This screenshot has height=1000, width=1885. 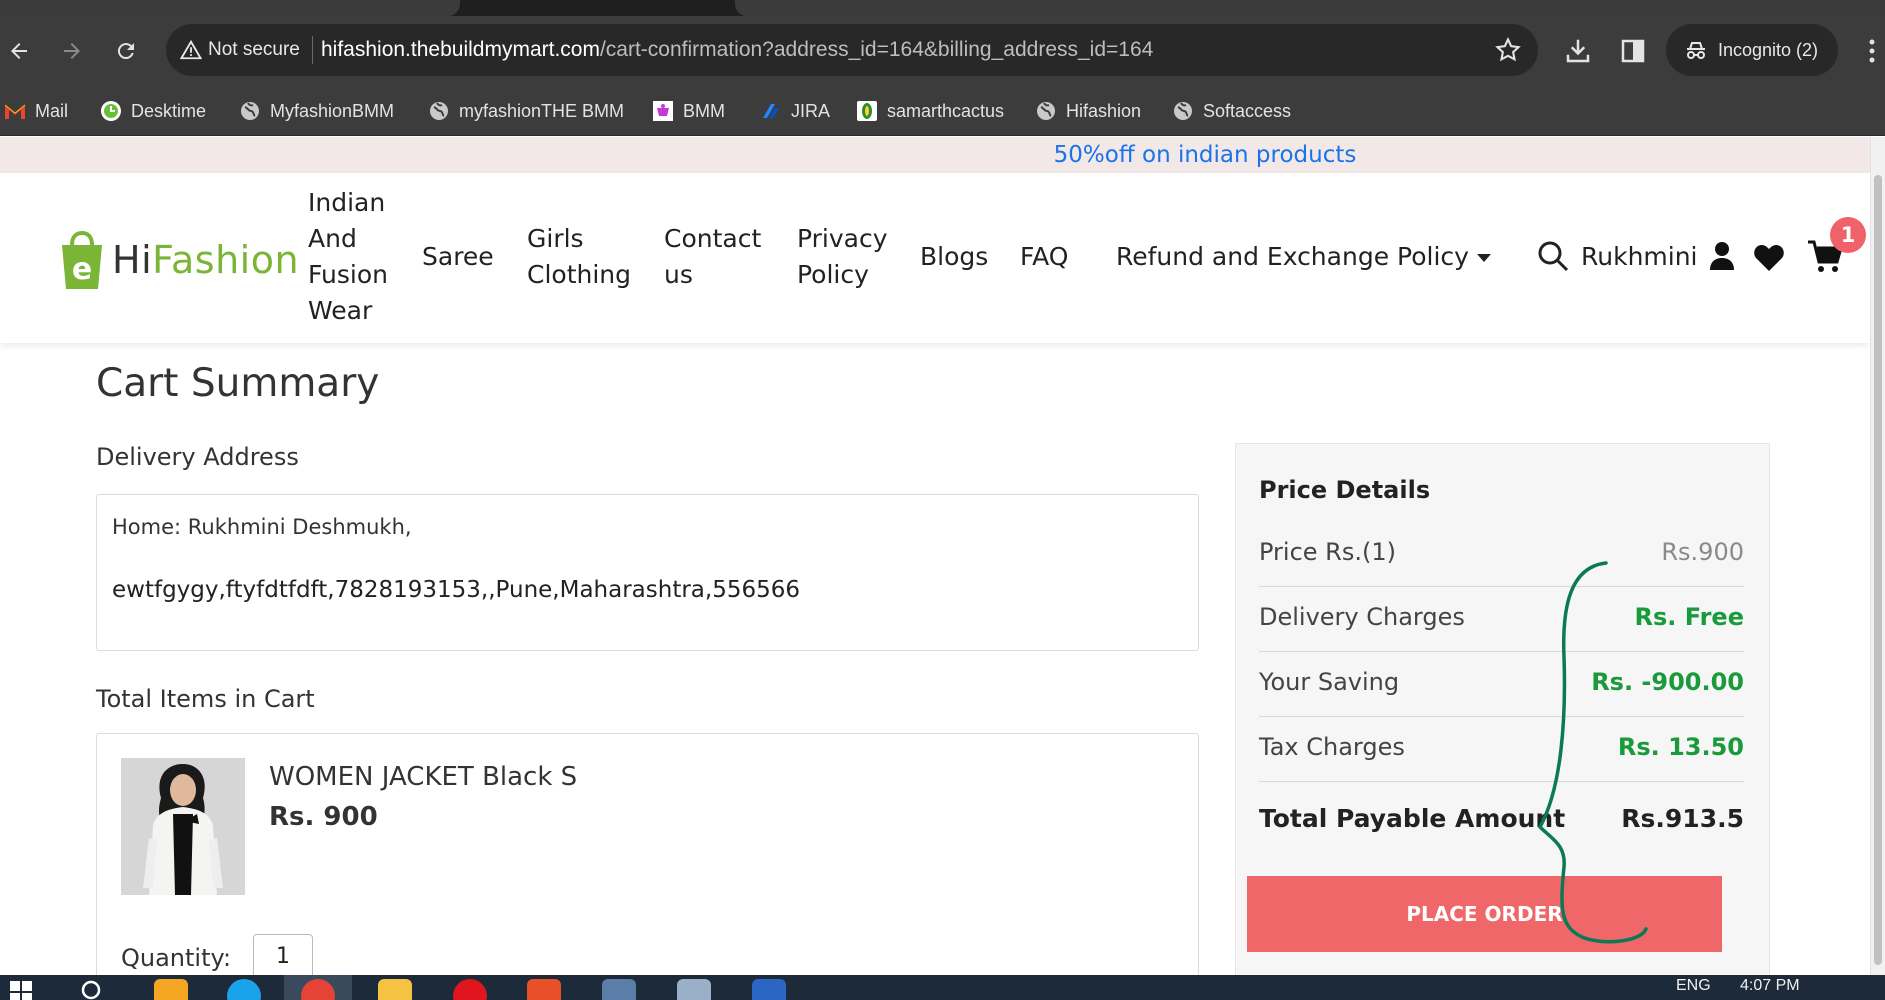 What do you see at coordinates (1696, 50) in the screenshot?
I see `incognito-icon` at bounding box center [1696, 50].